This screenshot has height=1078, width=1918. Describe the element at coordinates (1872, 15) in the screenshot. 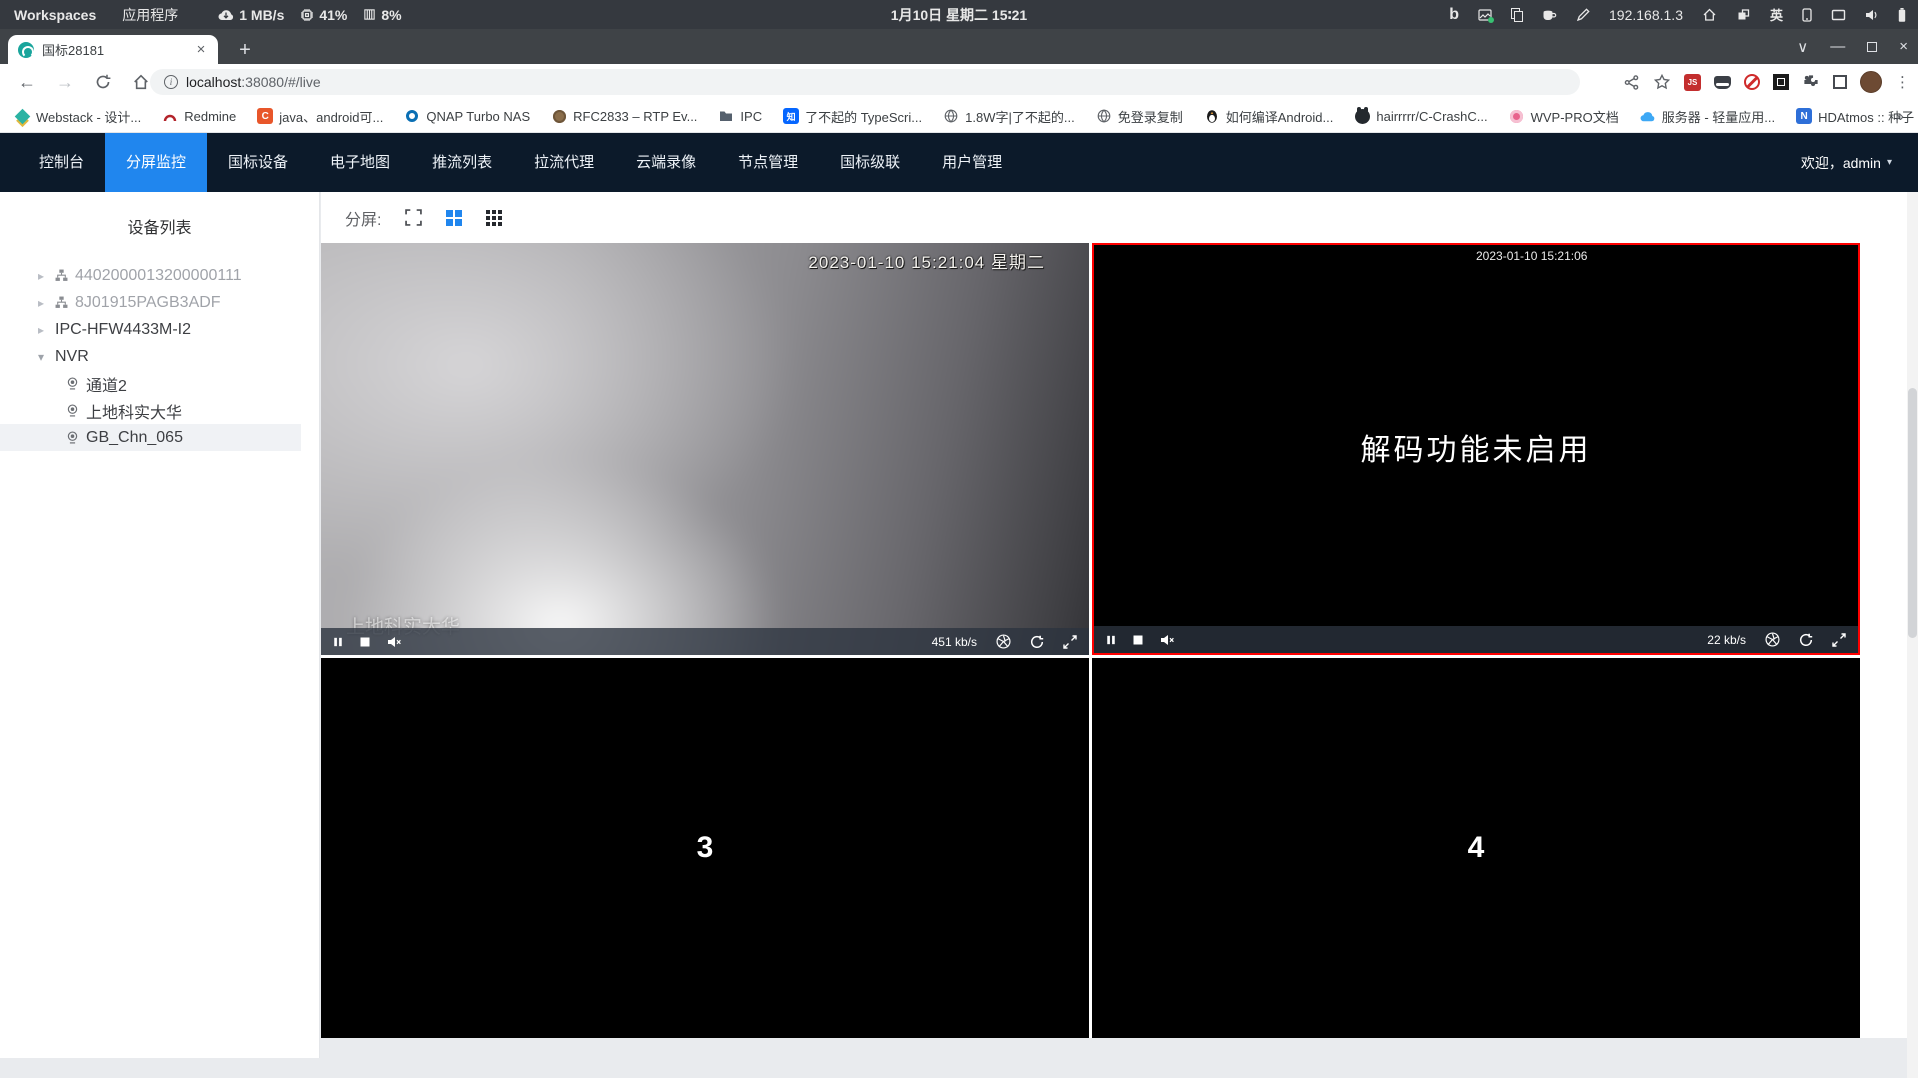

I see `volume-icon` at that location.